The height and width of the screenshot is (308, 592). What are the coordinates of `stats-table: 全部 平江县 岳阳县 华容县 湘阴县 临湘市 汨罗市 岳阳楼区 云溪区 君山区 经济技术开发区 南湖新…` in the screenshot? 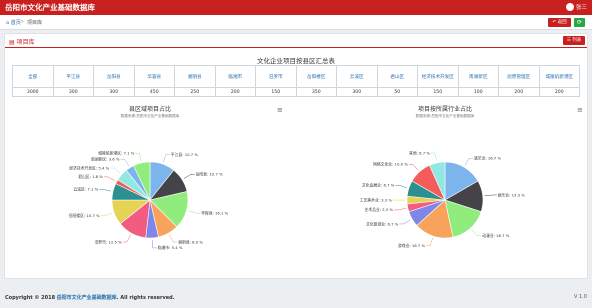 It's located at (296, 81).